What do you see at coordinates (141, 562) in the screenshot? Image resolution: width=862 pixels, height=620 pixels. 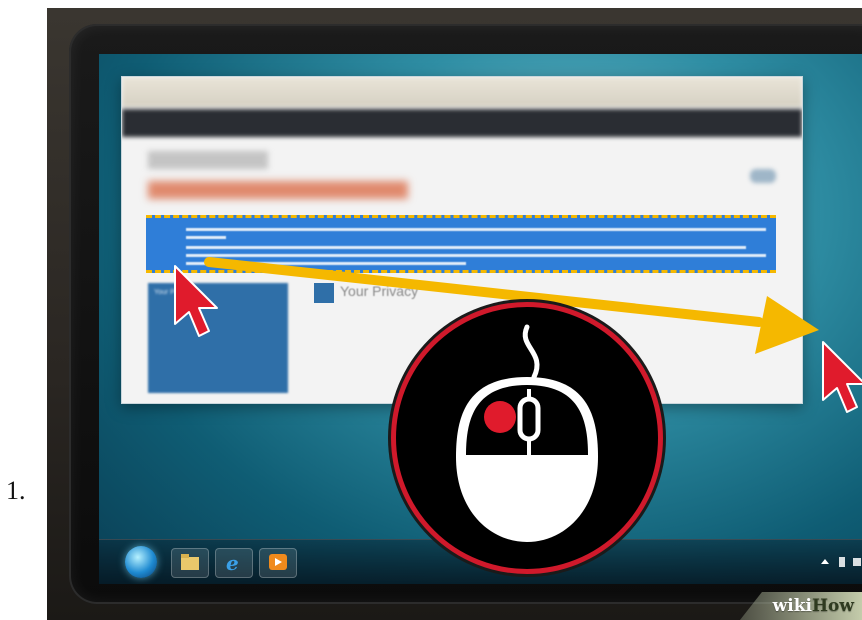 I see `start-orb-icon` at bounding box center [141, 562].